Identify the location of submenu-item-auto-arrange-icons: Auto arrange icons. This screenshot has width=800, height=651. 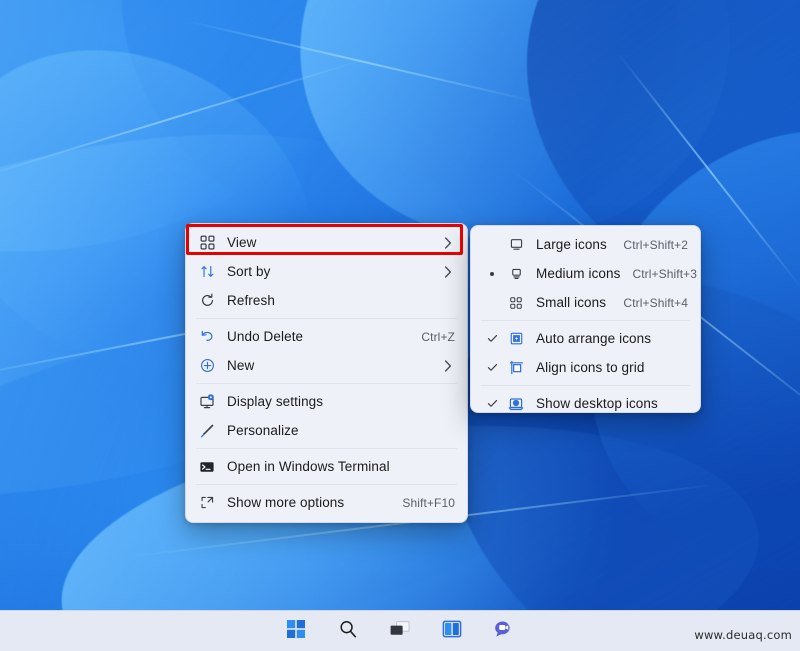
(585, 338).